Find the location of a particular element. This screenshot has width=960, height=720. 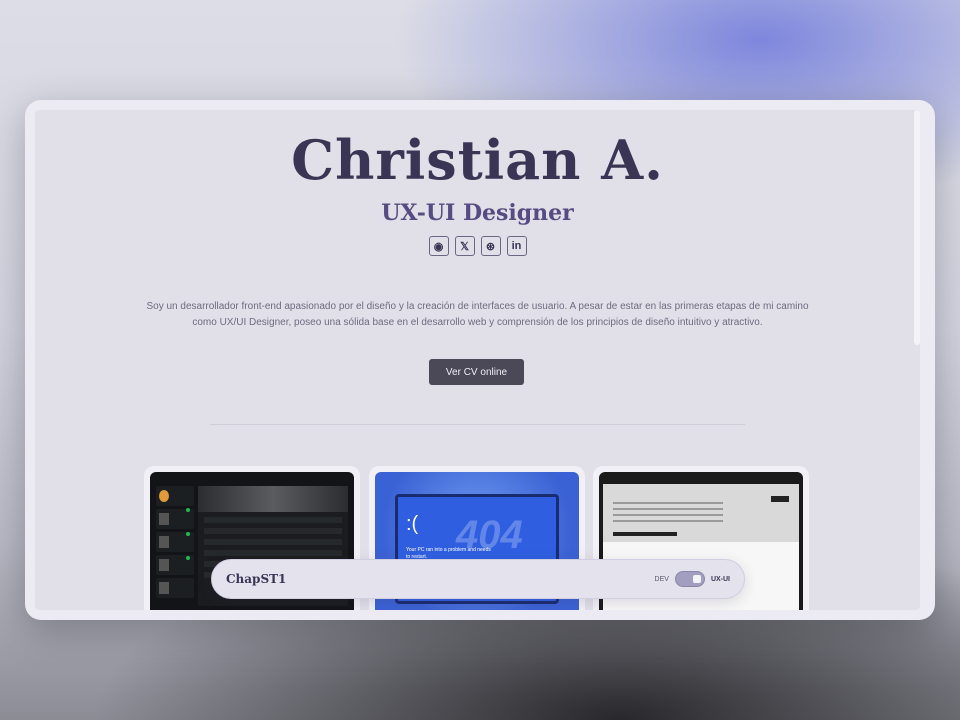

mode-toggle: DEV UX-UI is located at coordinates (692, 579).